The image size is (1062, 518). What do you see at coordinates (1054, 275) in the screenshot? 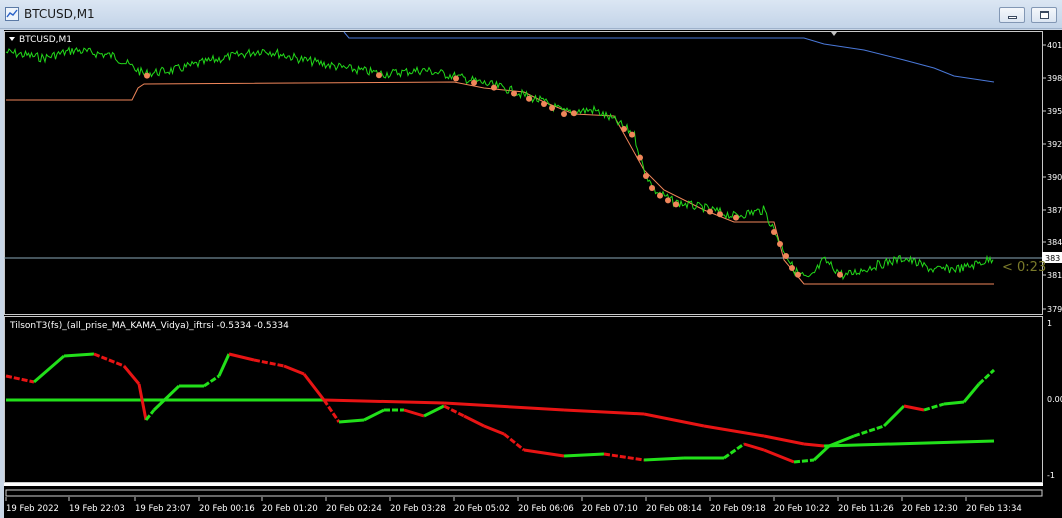
I see `price-tick-label: 381` at bounding box center [1054, 275].